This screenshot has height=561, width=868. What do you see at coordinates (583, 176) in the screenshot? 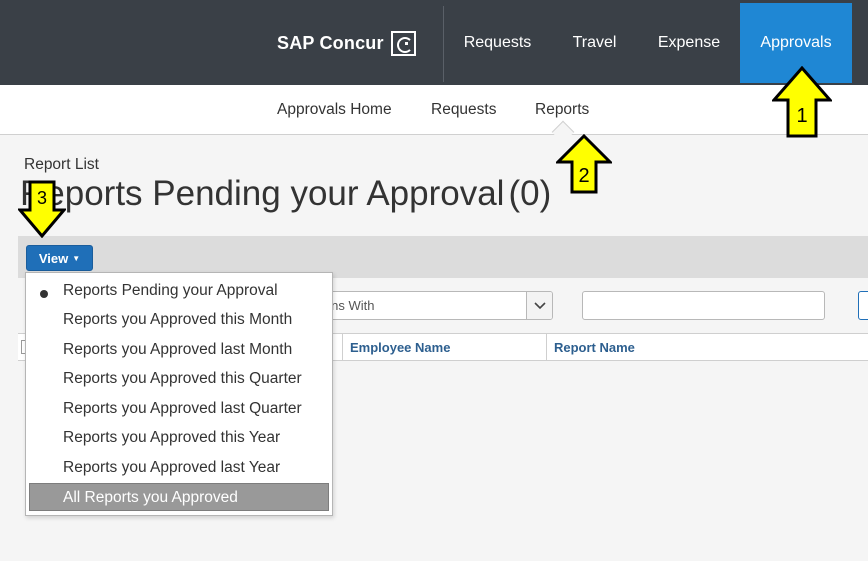
I see `annotation-label-2: 2` at bounding box center [583, 176].